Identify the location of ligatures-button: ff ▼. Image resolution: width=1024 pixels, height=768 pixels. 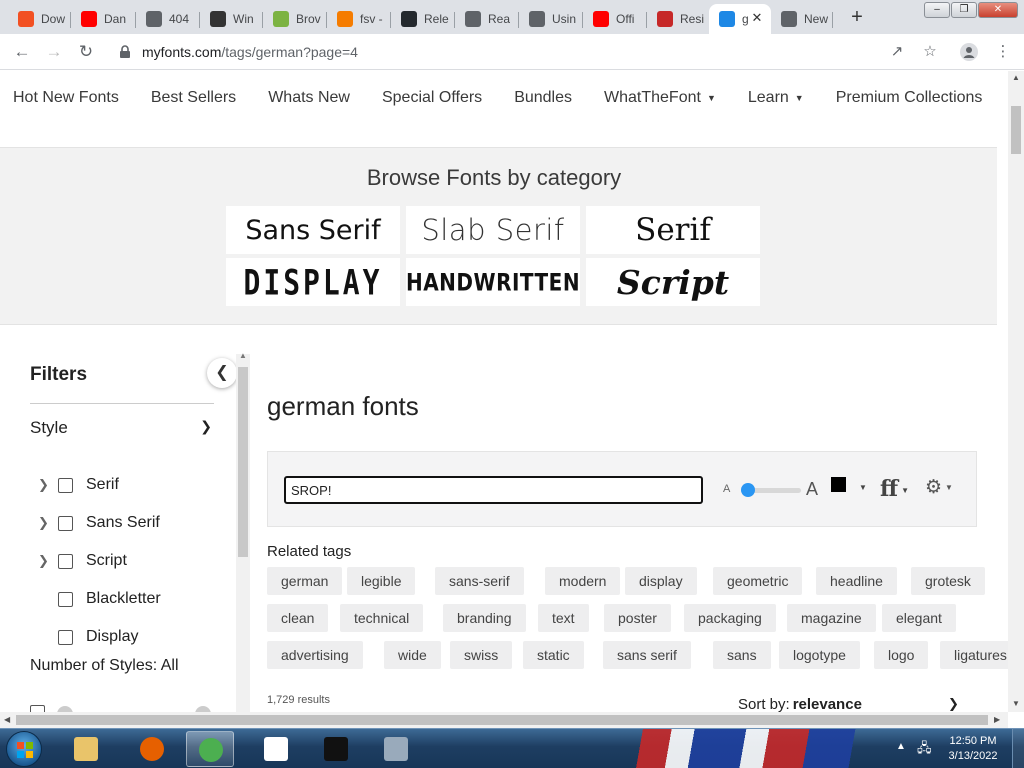
(894, 489).